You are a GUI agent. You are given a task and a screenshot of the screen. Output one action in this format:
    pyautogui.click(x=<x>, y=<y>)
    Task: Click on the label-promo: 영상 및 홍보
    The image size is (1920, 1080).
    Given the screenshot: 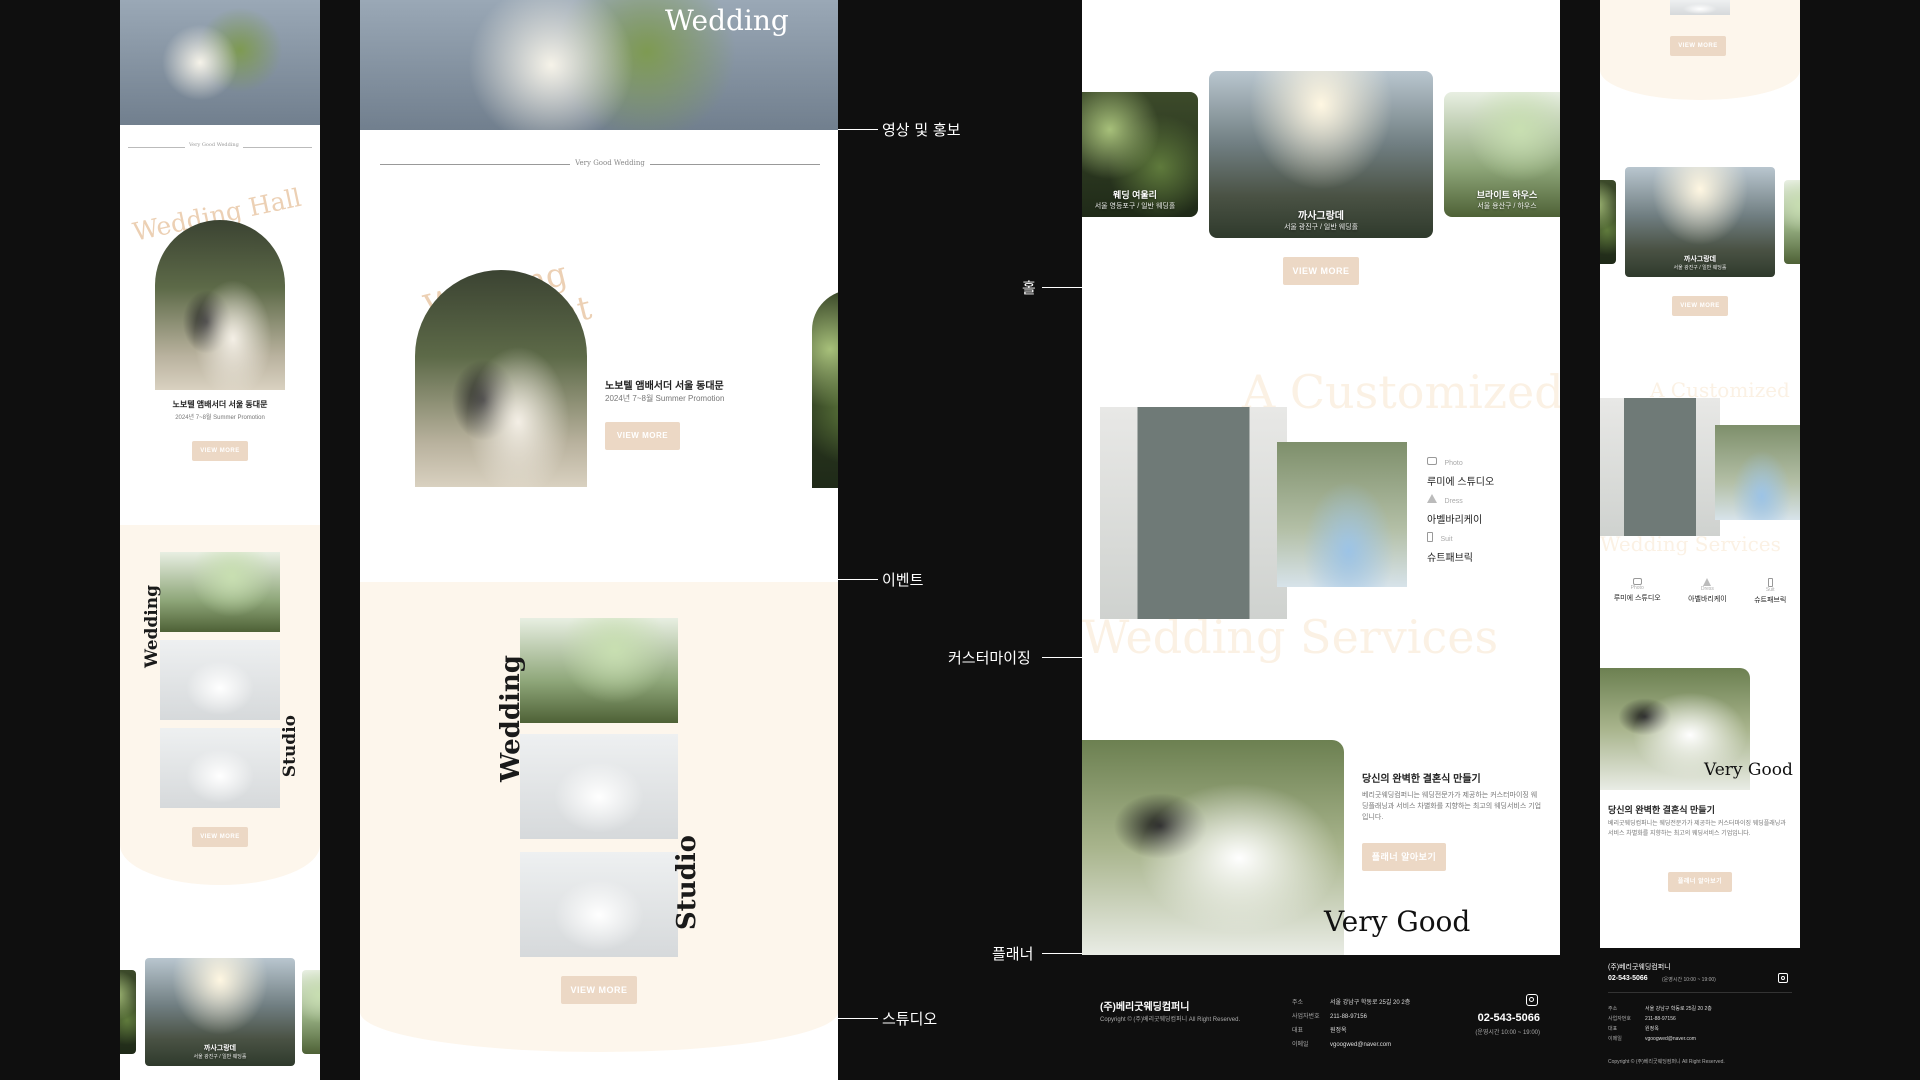 What is the action you would take?
    pyautogui.click(x=921, y=130)
    